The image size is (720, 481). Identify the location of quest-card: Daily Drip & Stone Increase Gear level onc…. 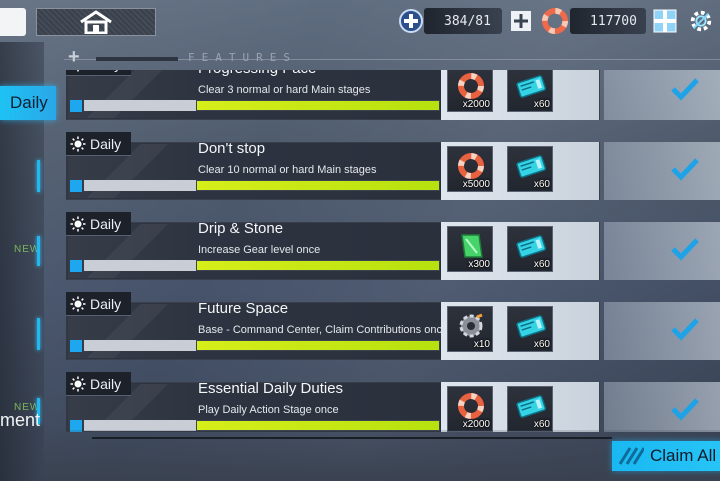
(390, 246).